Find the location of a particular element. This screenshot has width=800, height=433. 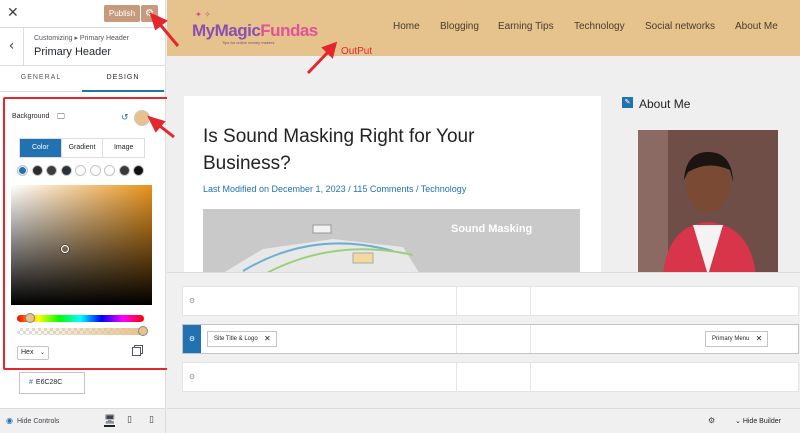

author-photo is located at coordinates (708, 202).